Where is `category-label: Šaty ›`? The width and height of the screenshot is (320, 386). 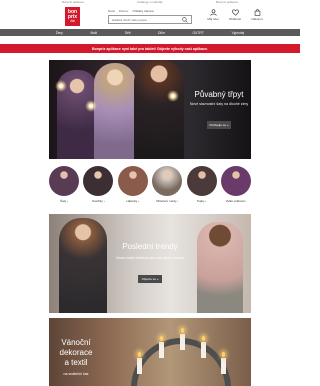 category-label: Šaty › is located at coordinates (64, 201).